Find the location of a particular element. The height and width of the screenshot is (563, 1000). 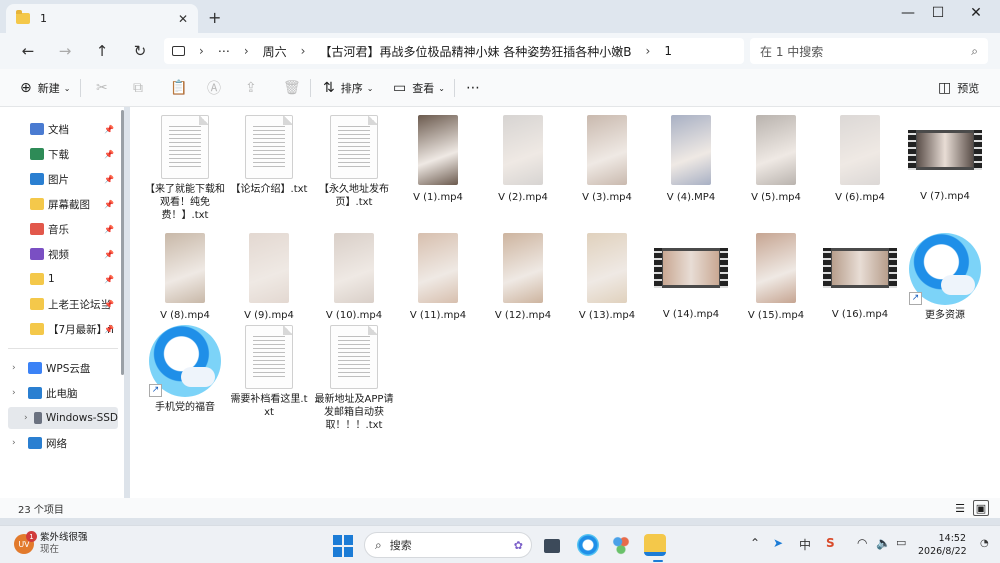

file-name: 【来了就能下载和观看！纯免费！】.txt is located at coordinates (185, 202).